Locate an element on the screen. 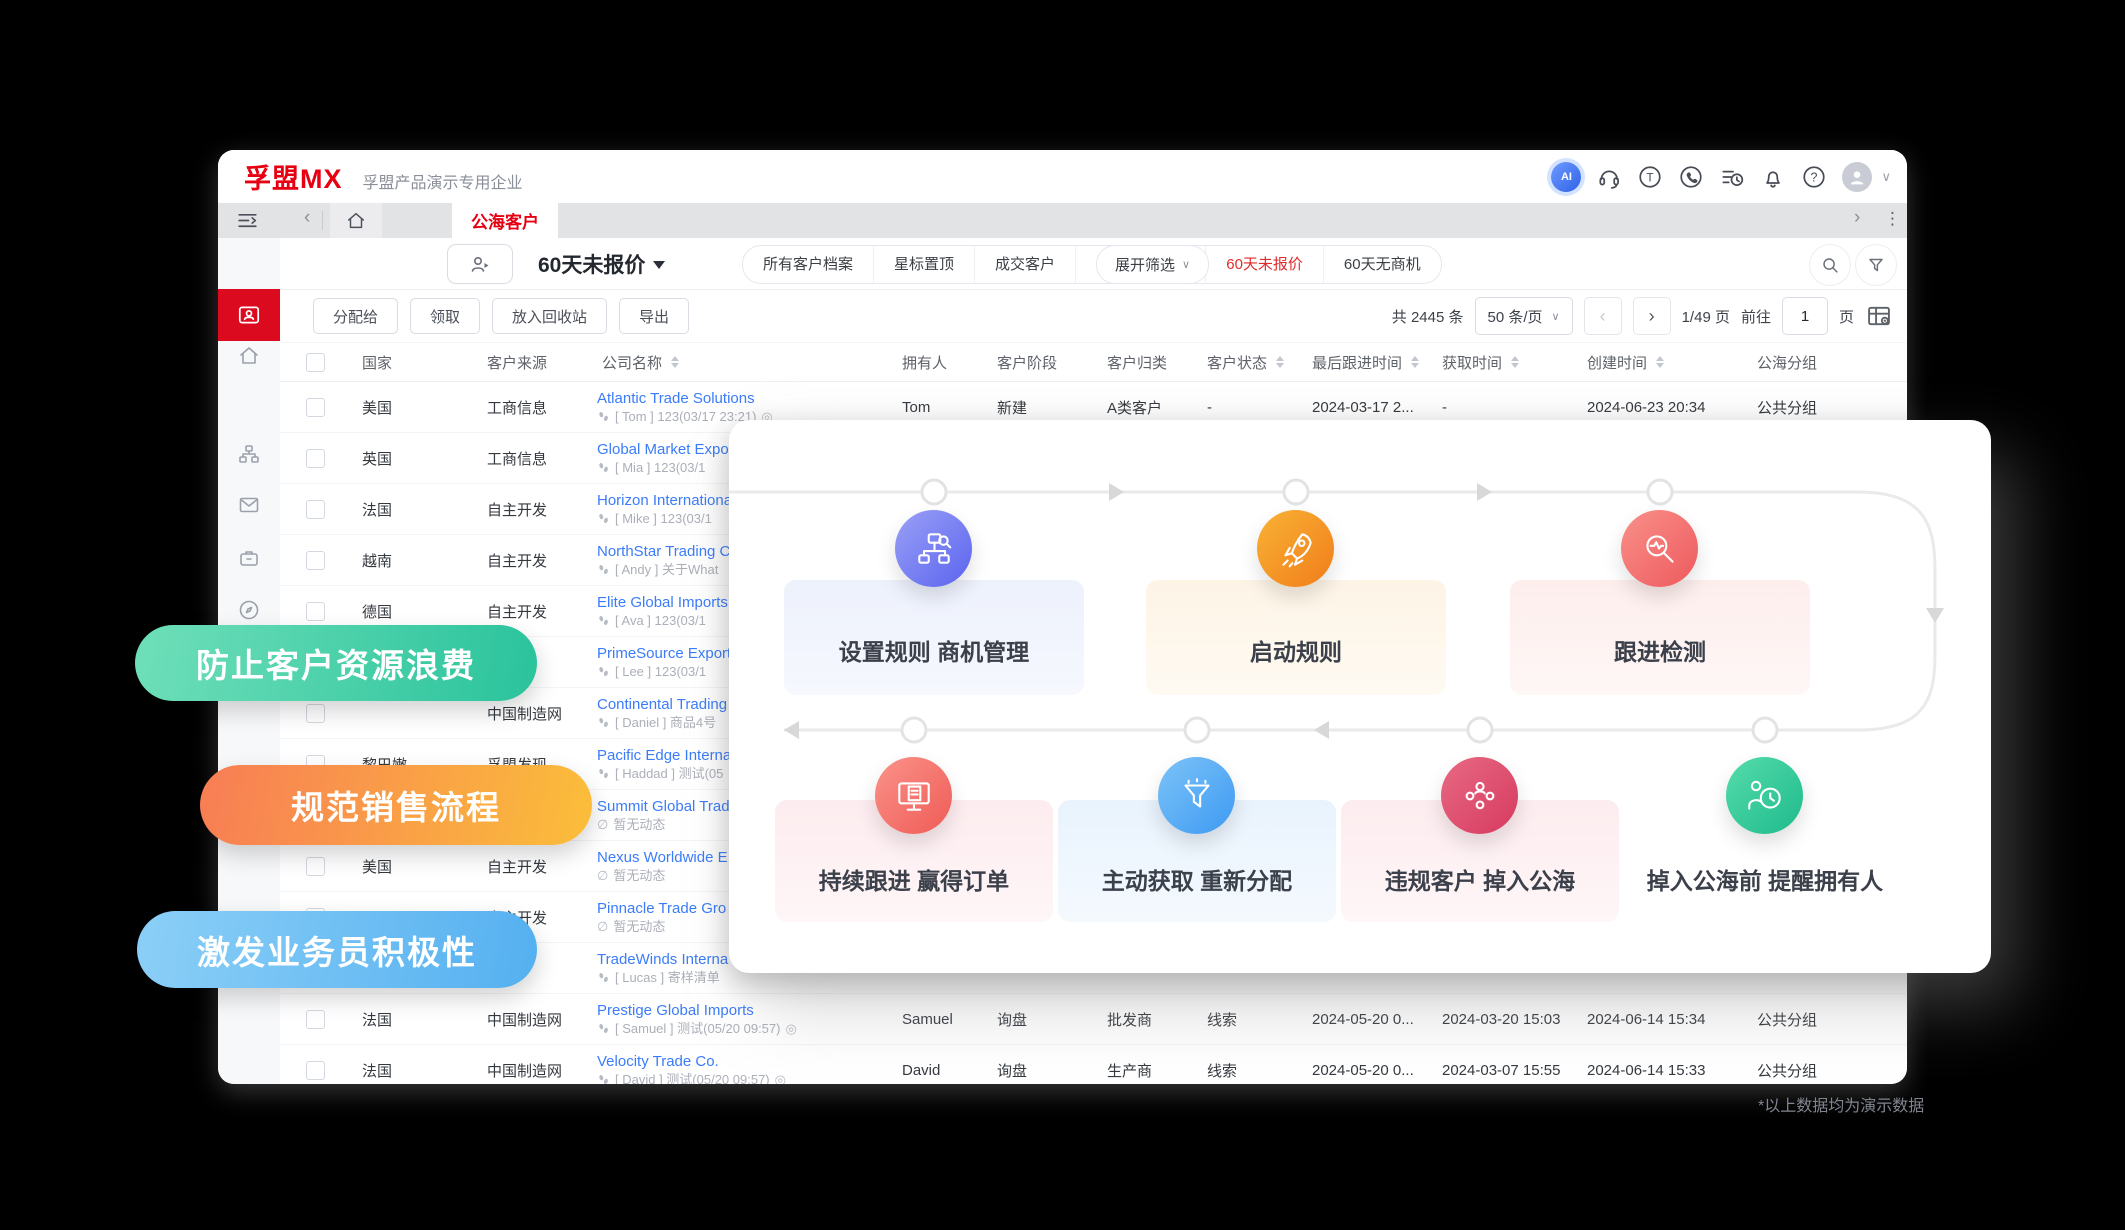 This screenshot has width=2125, height=1230. ai-assistant-icon: AI is located at coordinates (1566, 176).